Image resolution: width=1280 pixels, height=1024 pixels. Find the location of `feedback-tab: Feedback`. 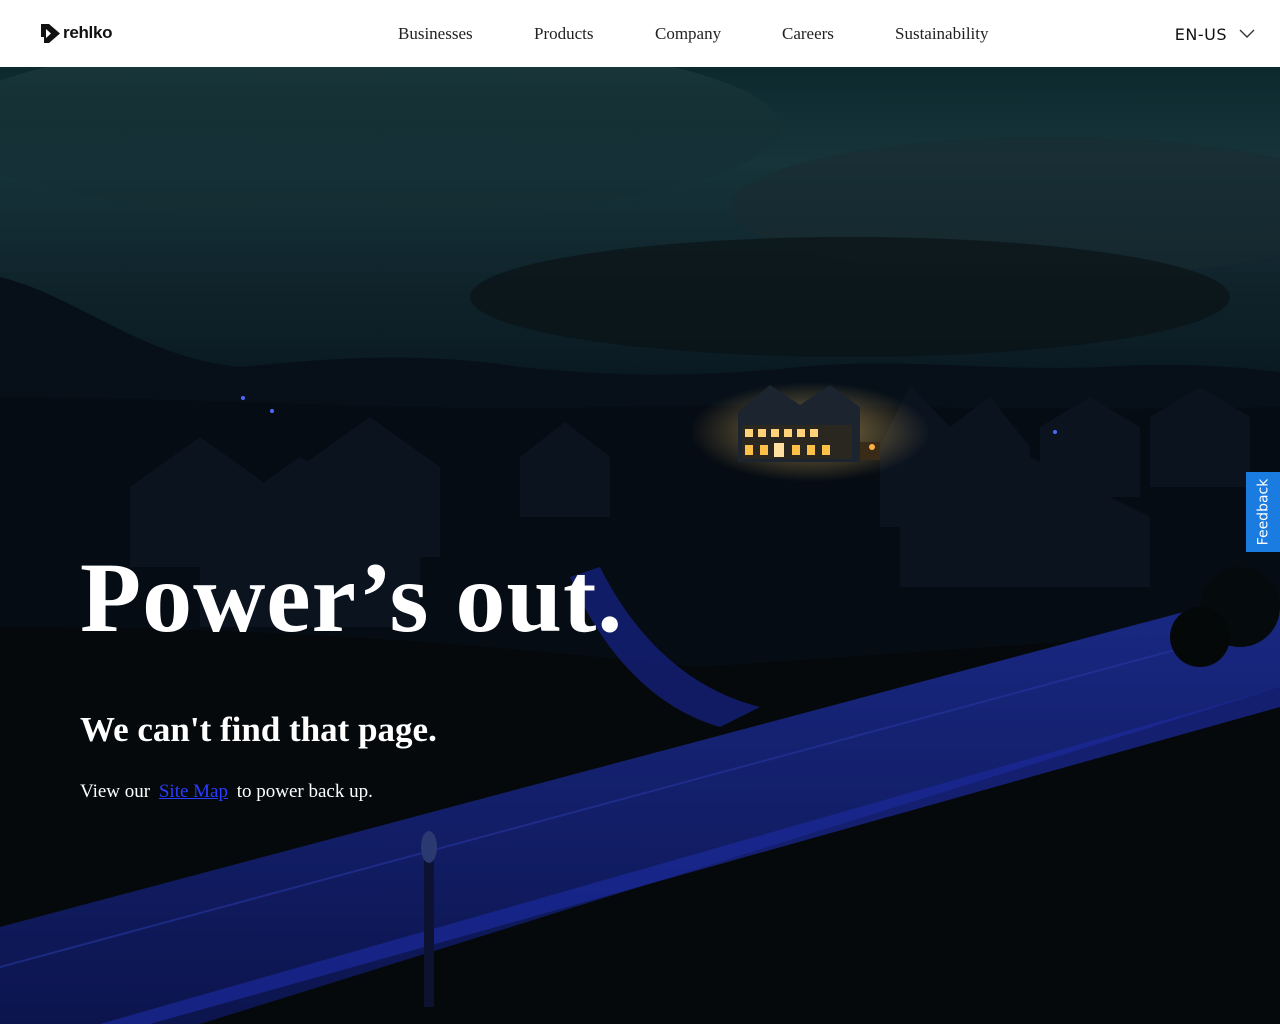

feedback-tab: Feedback is located at coordinates (1263, 512).